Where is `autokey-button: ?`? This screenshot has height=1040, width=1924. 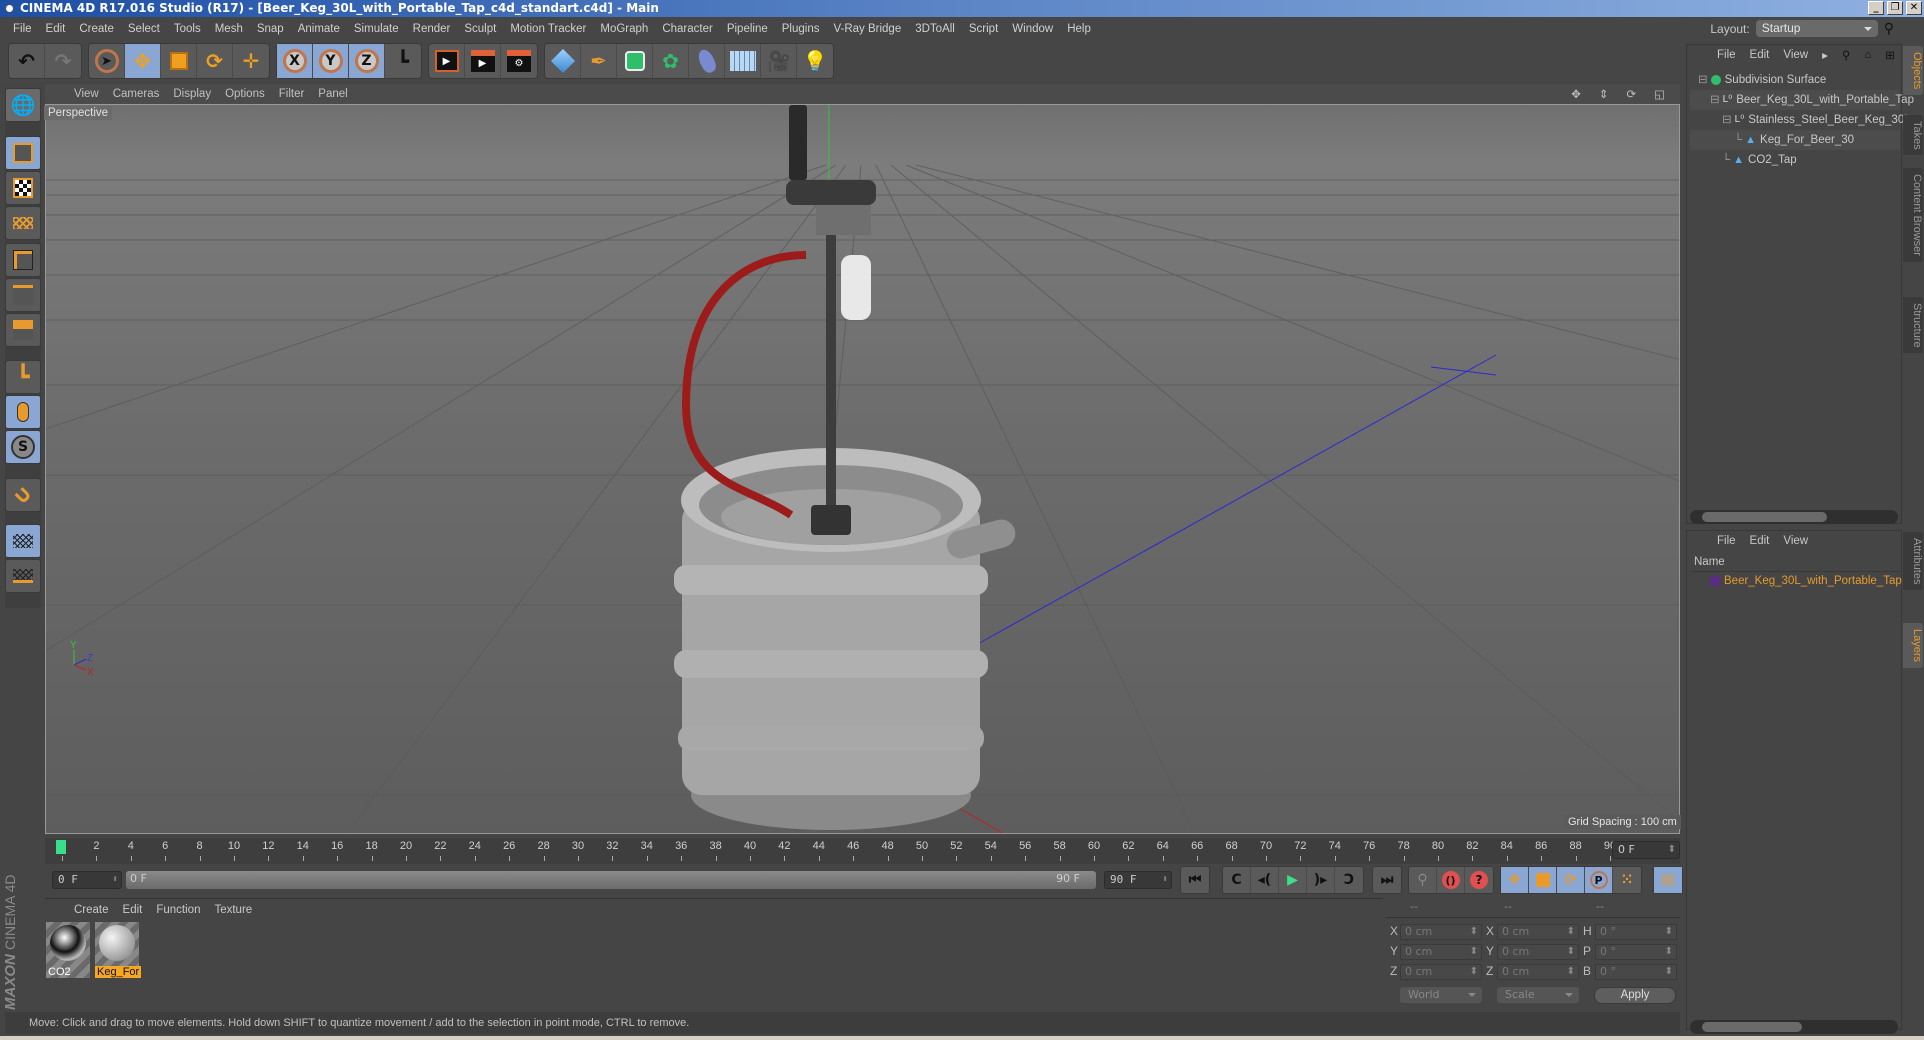
autokey-button: ? is located at coordinates (1479, 880).